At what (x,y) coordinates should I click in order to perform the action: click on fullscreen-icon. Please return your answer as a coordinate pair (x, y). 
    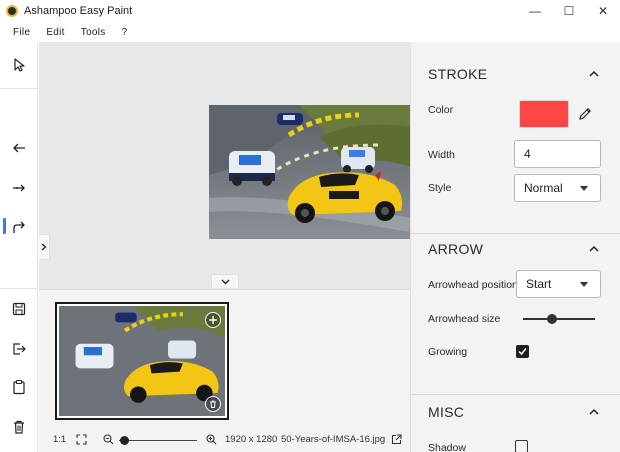
    Looking at the image, I should click on (81, 439).